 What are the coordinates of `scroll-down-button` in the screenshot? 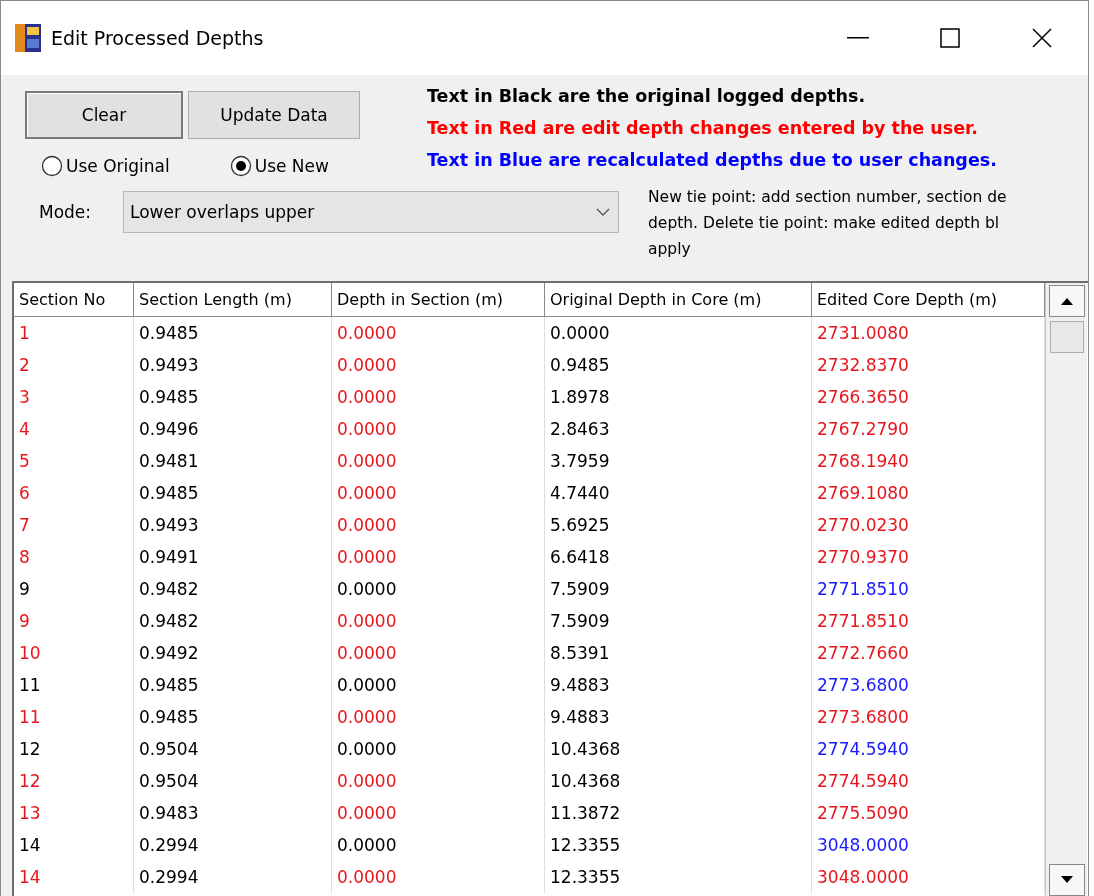 It's located at (1066, 880).